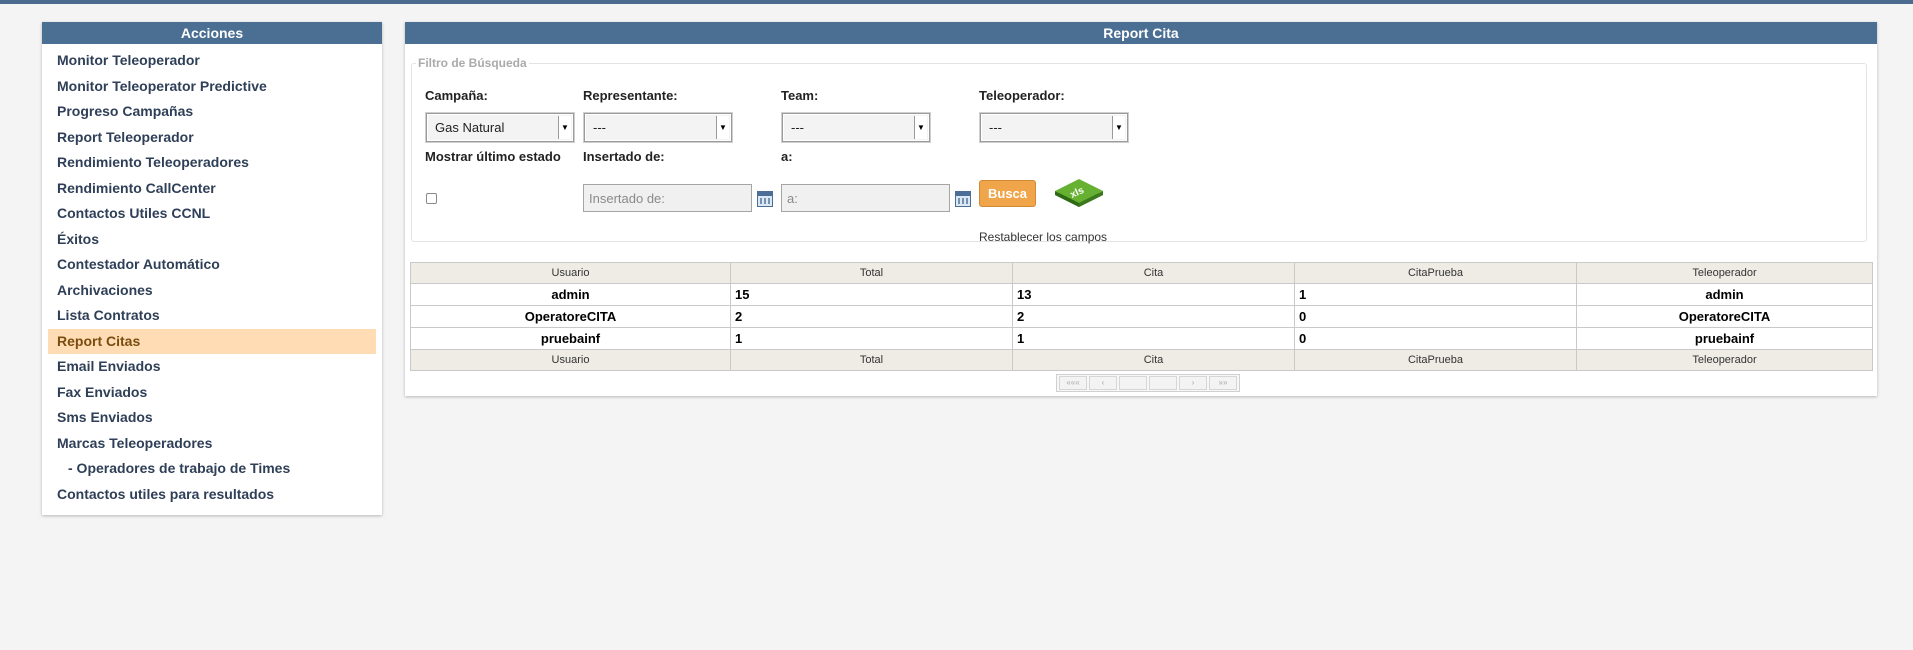 The width and height of the screenshot is (1913, 650). I want to click on busca-button: Busca, so click(1007, 193).